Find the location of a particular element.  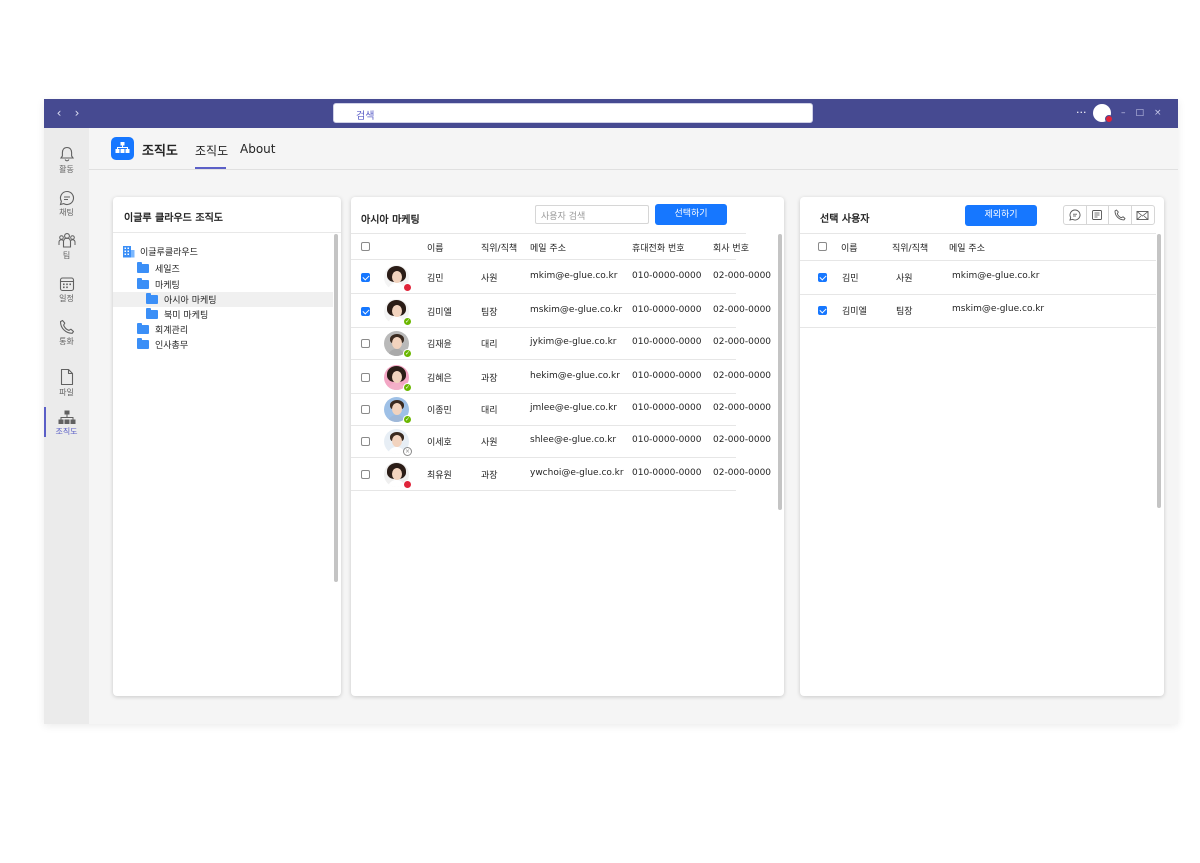

divider is located at coordinates (227, 232).